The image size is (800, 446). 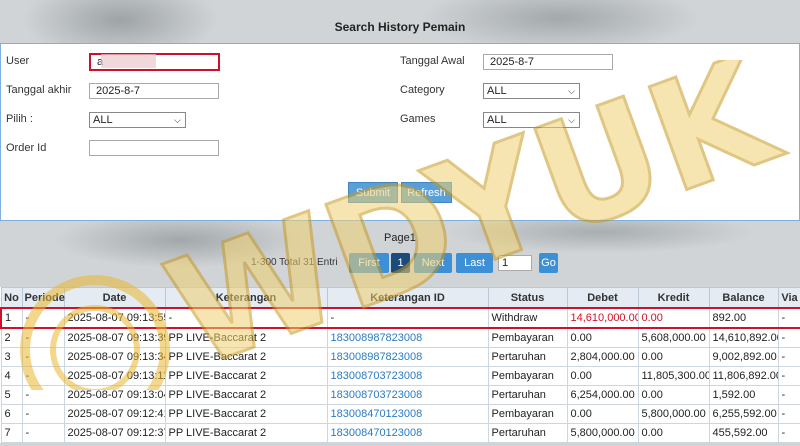 I want to click on header-keterangan: Keterangan, so click(x=246, y=298).